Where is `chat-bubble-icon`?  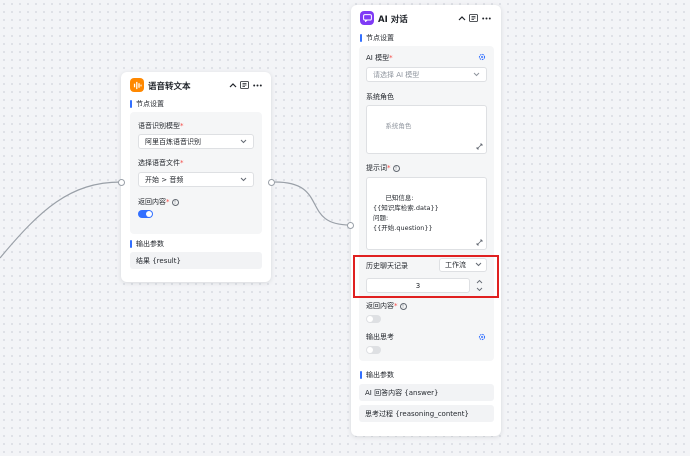 chat-bubble-icon is located at coordinates (367, 18).